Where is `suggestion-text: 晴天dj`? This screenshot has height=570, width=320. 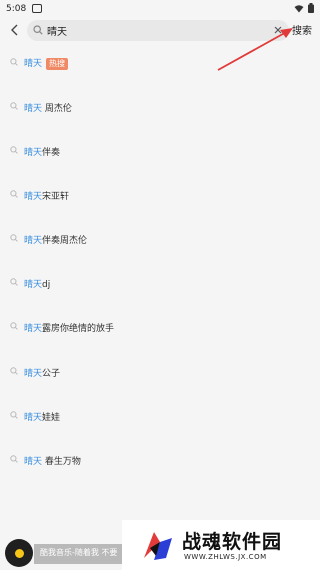
suggestion-text: 晴天dj is located at coordinates (37, 283).